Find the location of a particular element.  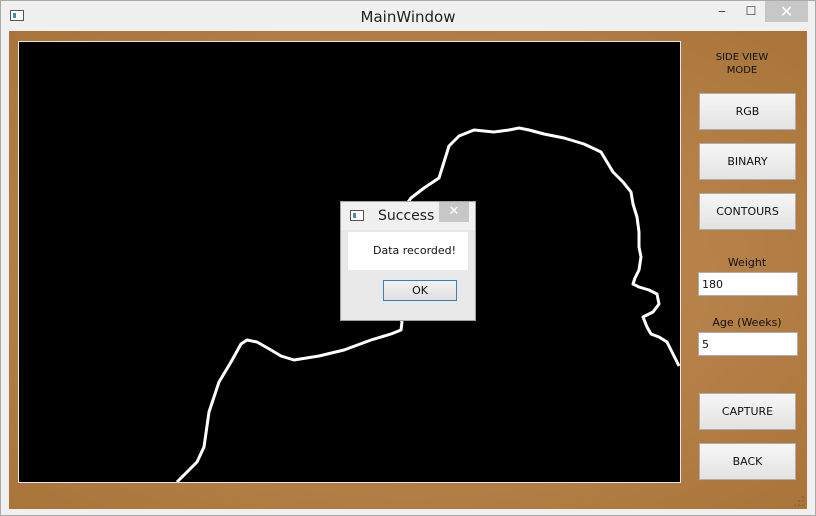

minimize-button: ‒ is located at coordinates (722, 11).